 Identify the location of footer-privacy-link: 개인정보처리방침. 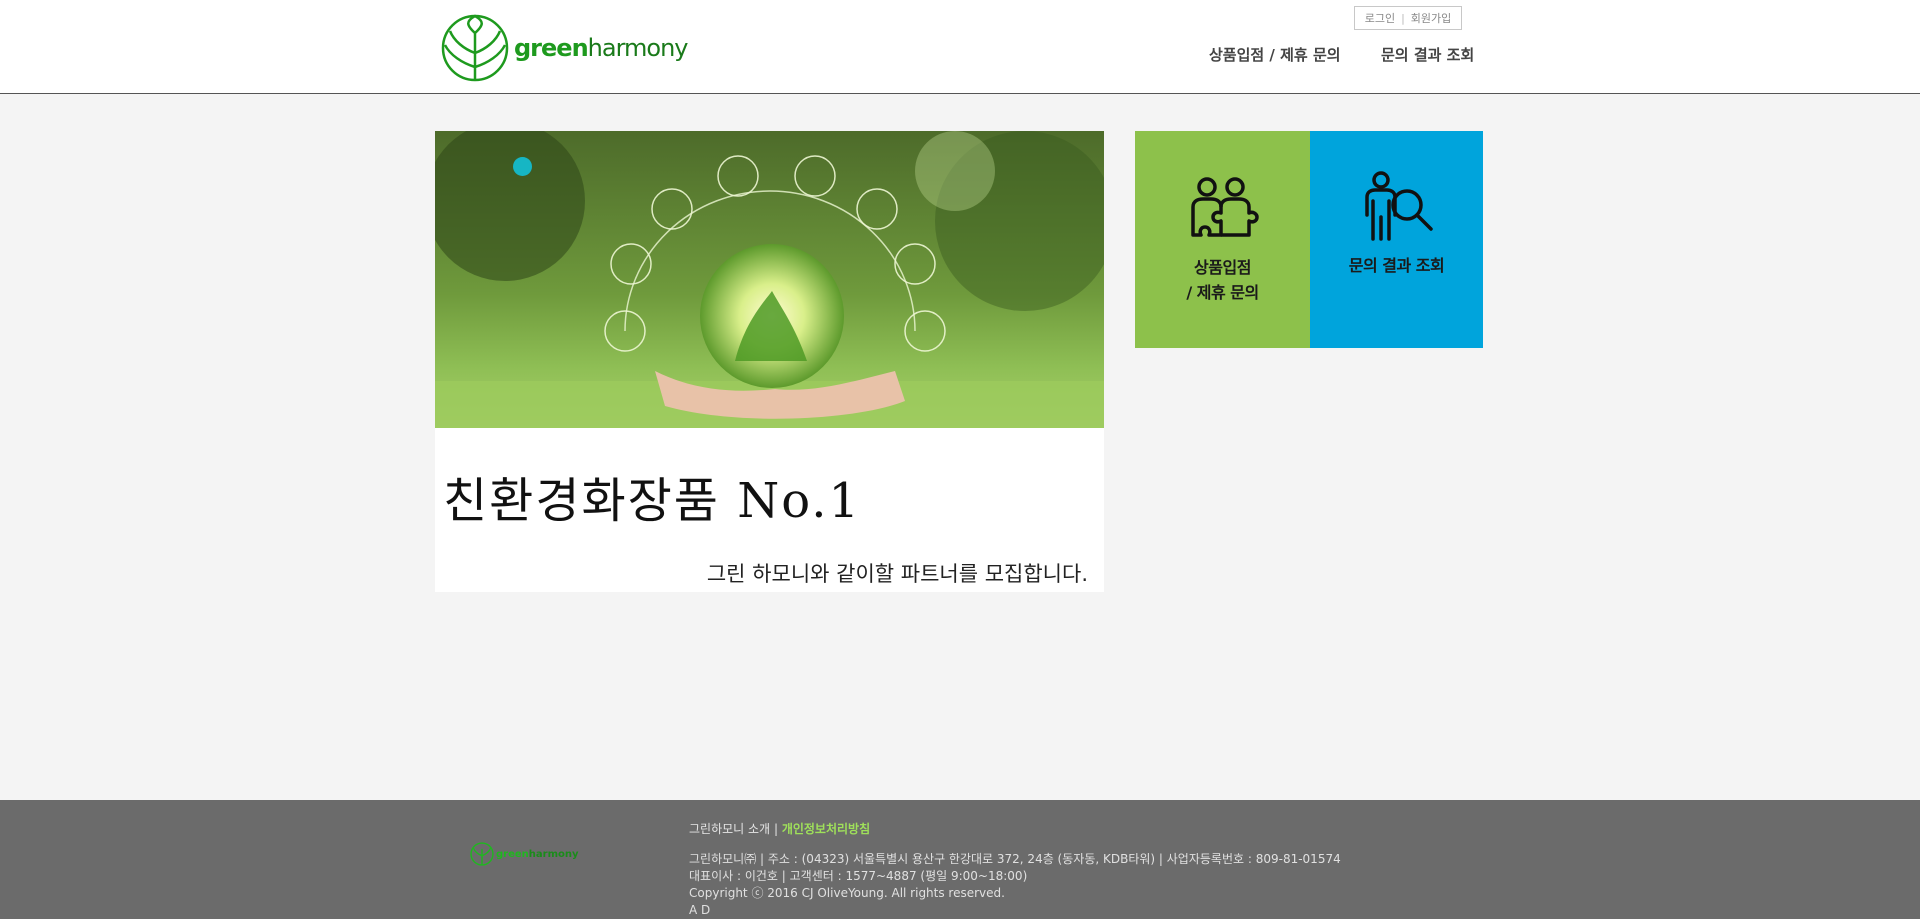
(826, 829).